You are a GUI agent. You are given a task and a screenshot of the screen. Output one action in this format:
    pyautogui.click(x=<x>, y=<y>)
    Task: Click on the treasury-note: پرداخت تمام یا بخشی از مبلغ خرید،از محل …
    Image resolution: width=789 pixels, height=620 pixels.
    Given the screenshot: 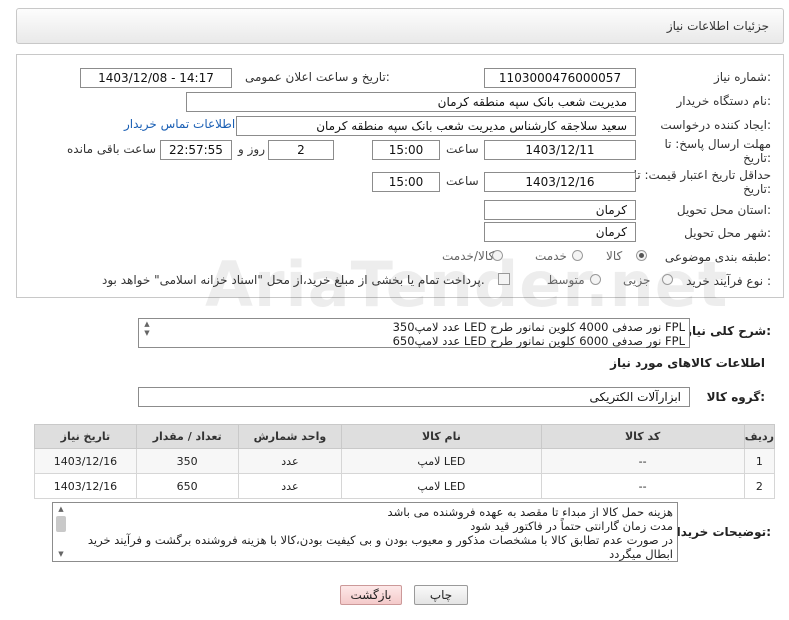 What is the action you would take?
    pyautogui.click(x=293, y=280)
    